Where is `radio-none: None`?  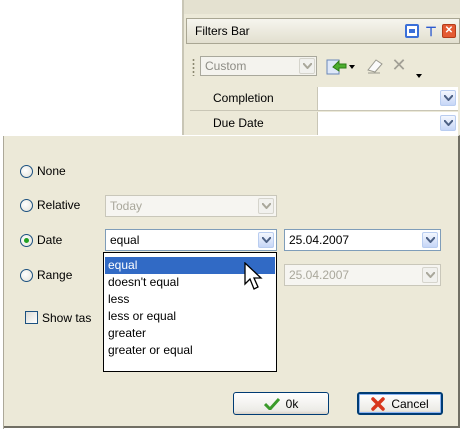 radio-none: None is located at coordinates (43, 171).